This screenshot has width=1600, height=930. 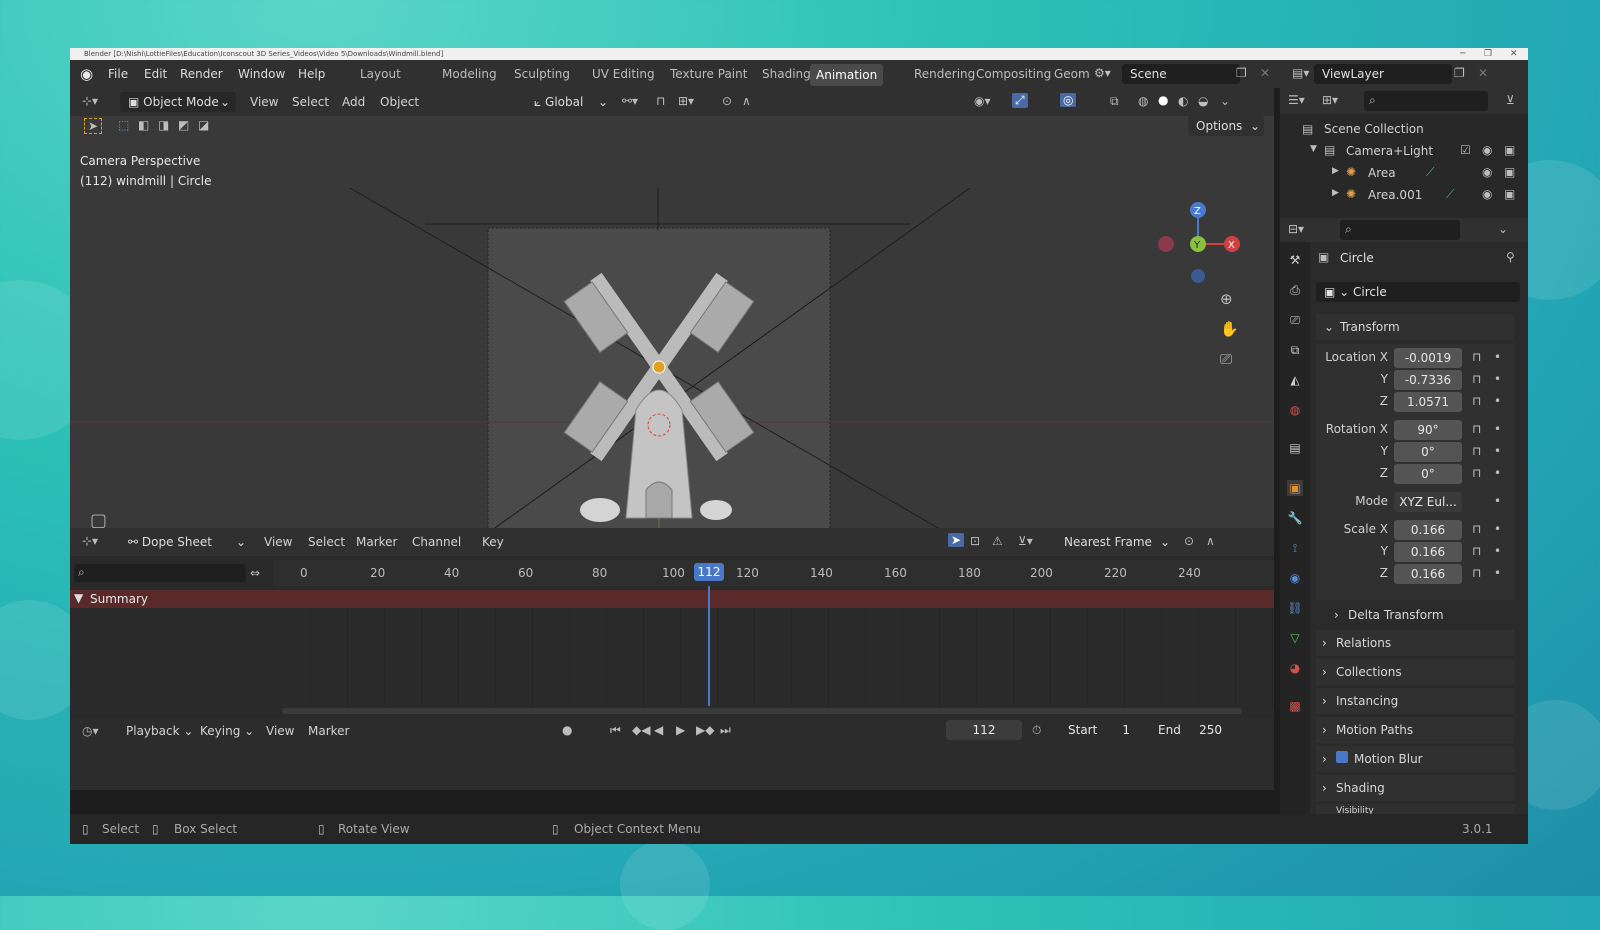 I want to click on expand-triangle-icon: ▼, so click(x=1313, y=149).